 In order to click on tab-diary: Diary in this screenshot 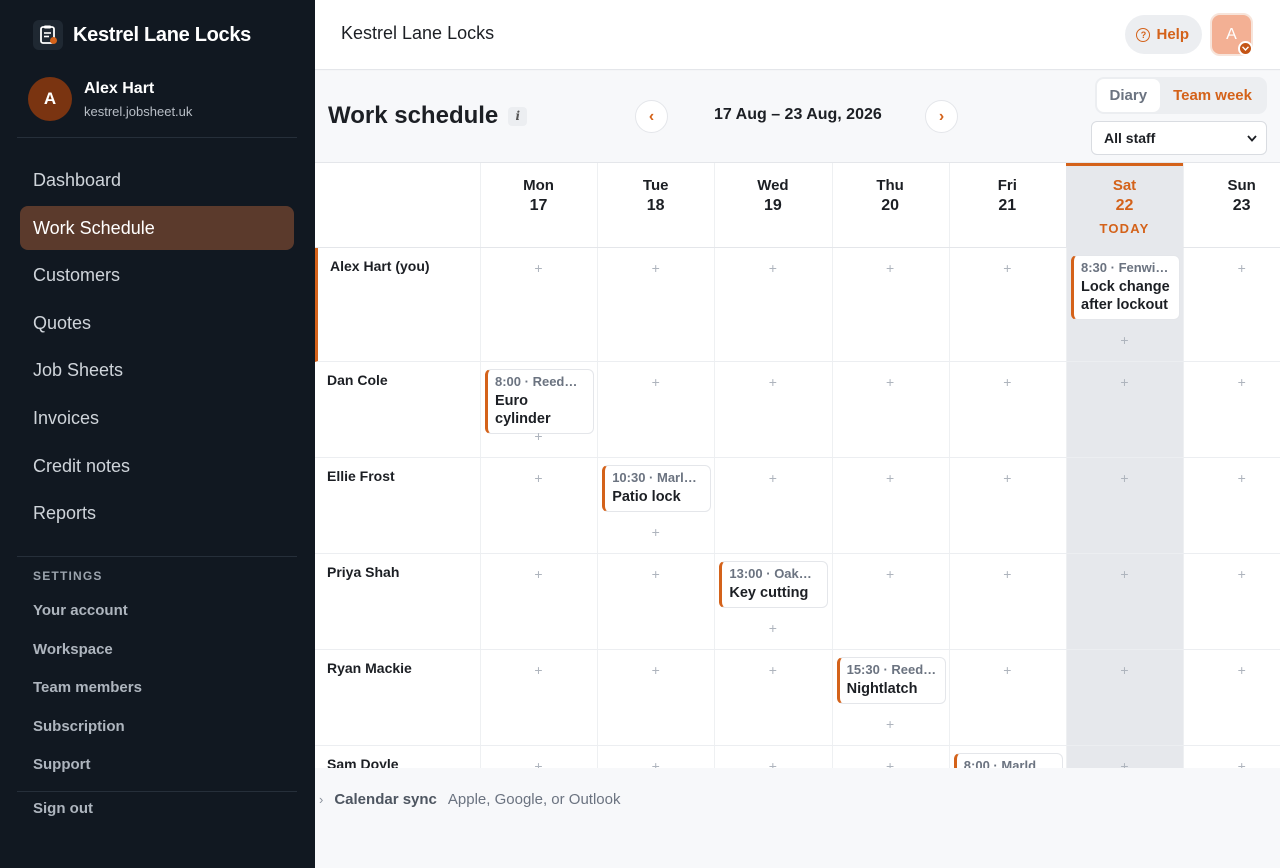, I will do `click(1128, 95)`.